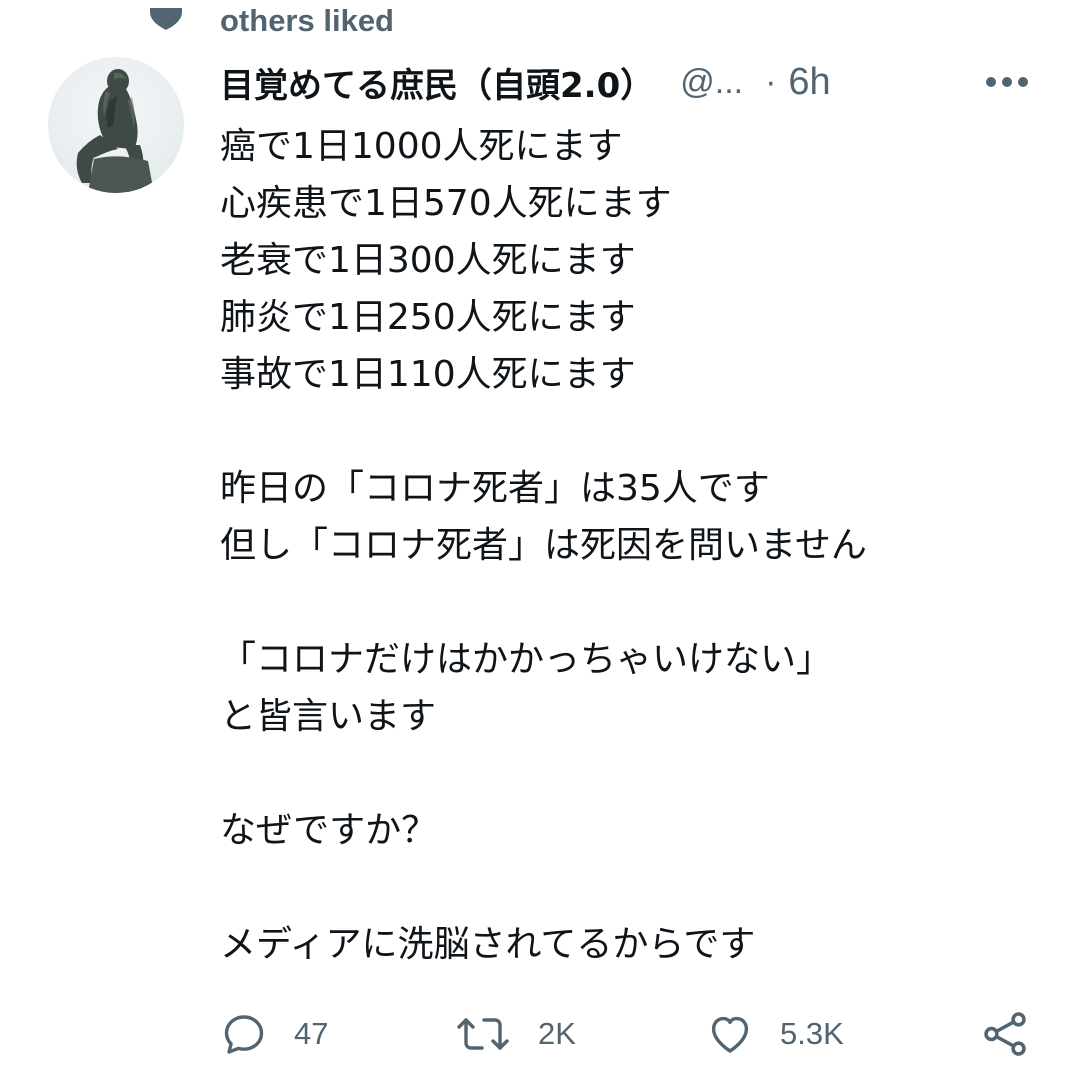 Image resolution: width=1080 pixels, height=1082 pixels. Describe the element at coordinates (809, 82) in the screenshot. I see `tweet-timestamp: 6h` at that location.